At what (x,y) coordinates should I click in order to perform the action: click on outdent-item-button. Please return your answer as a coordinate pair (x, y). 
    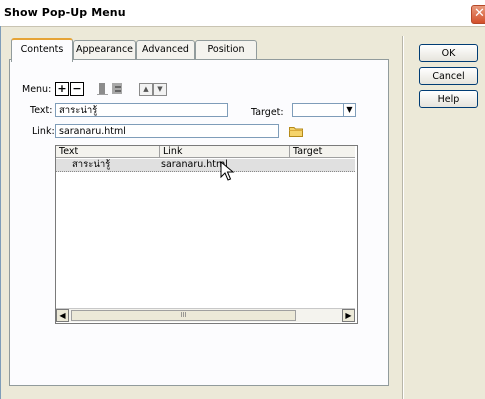
    Looking at the image, I should click on (117, 88).